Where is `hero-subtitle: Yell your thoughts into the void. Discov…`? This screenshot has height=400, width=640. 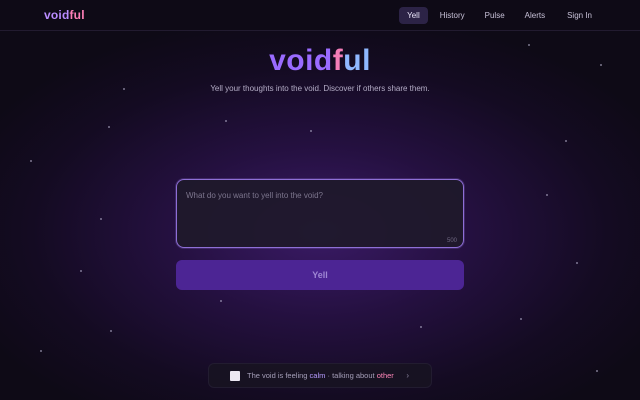
hero-subtitle: Yell your thoughts into the void. Discov… is located at coordinates (320, 88).